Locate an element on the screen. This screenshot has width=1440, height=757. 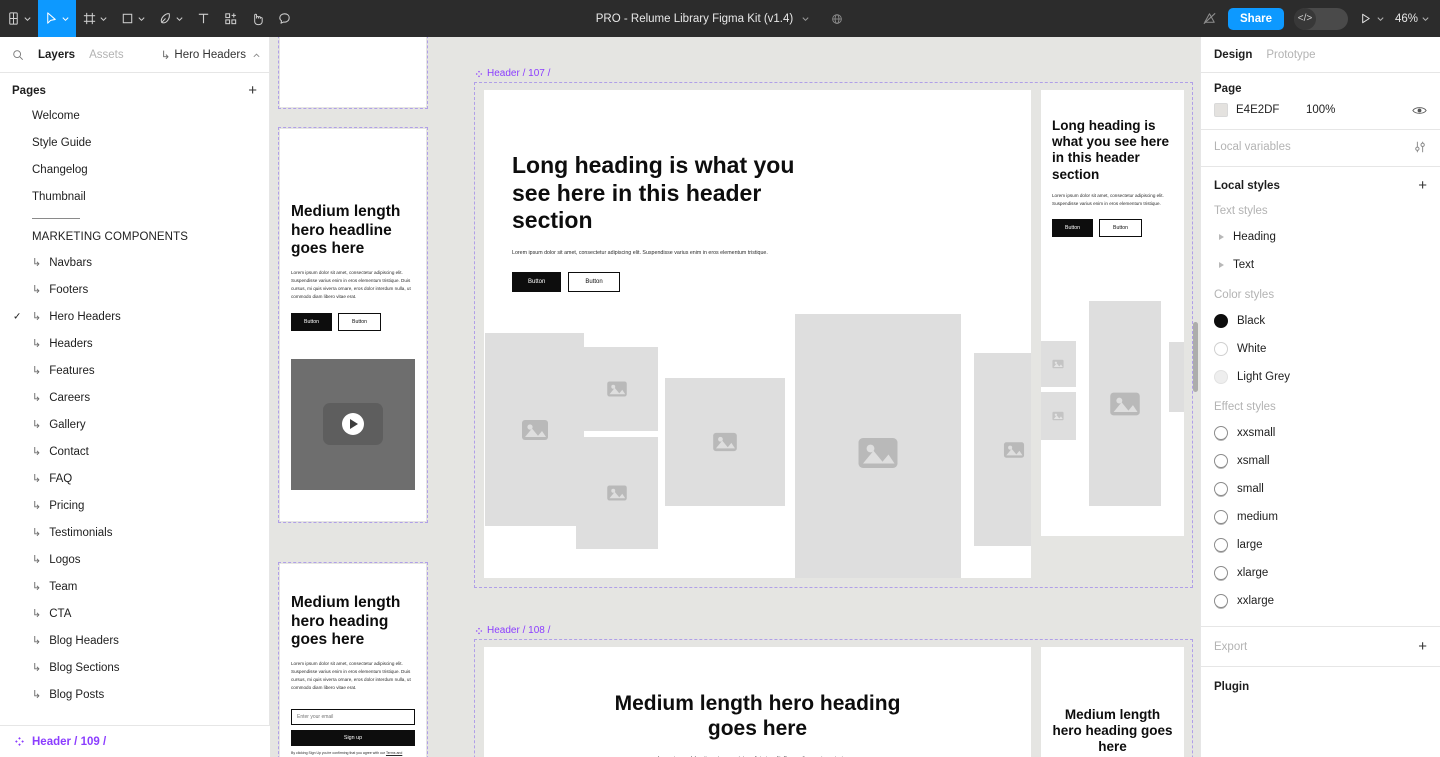
page-item-features: ↳ Features is located at coordinates (134, 370).